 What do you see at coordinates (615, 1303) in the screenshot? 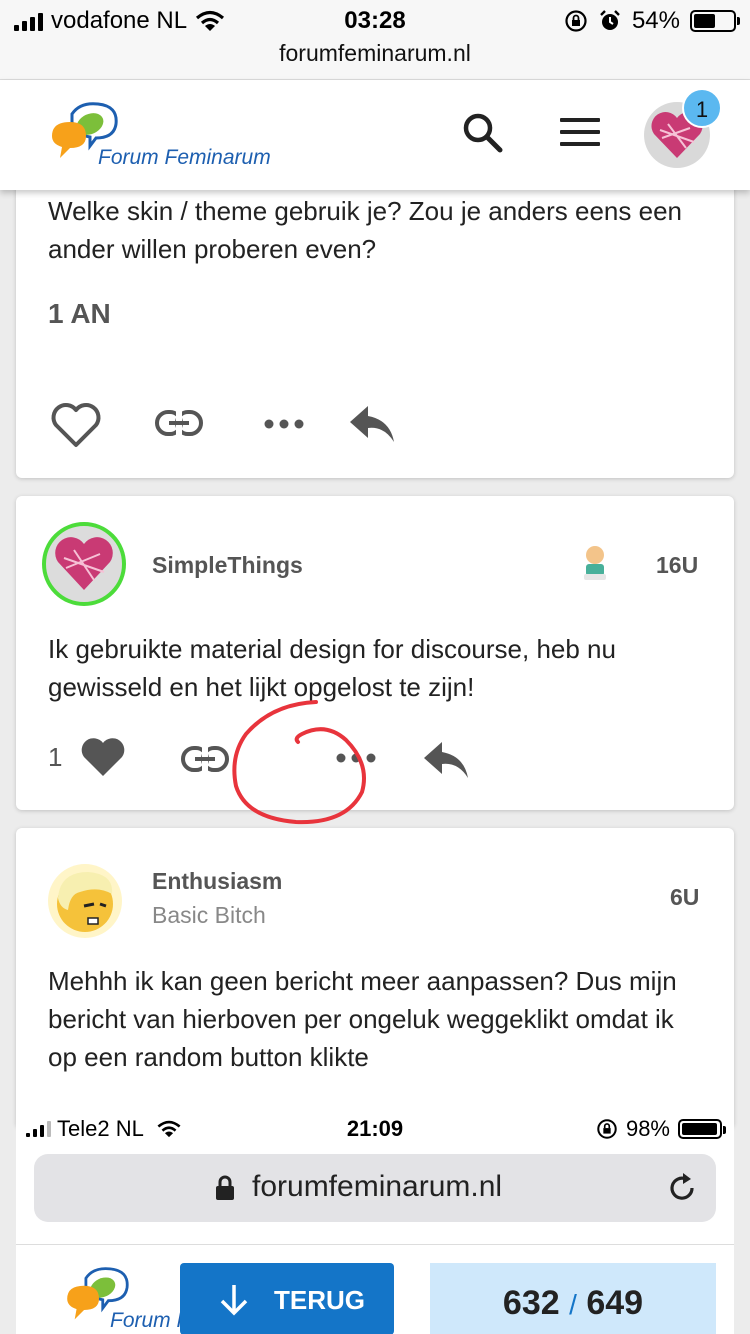
I see `progress-total: 649` at bounding box center [615, 1303].